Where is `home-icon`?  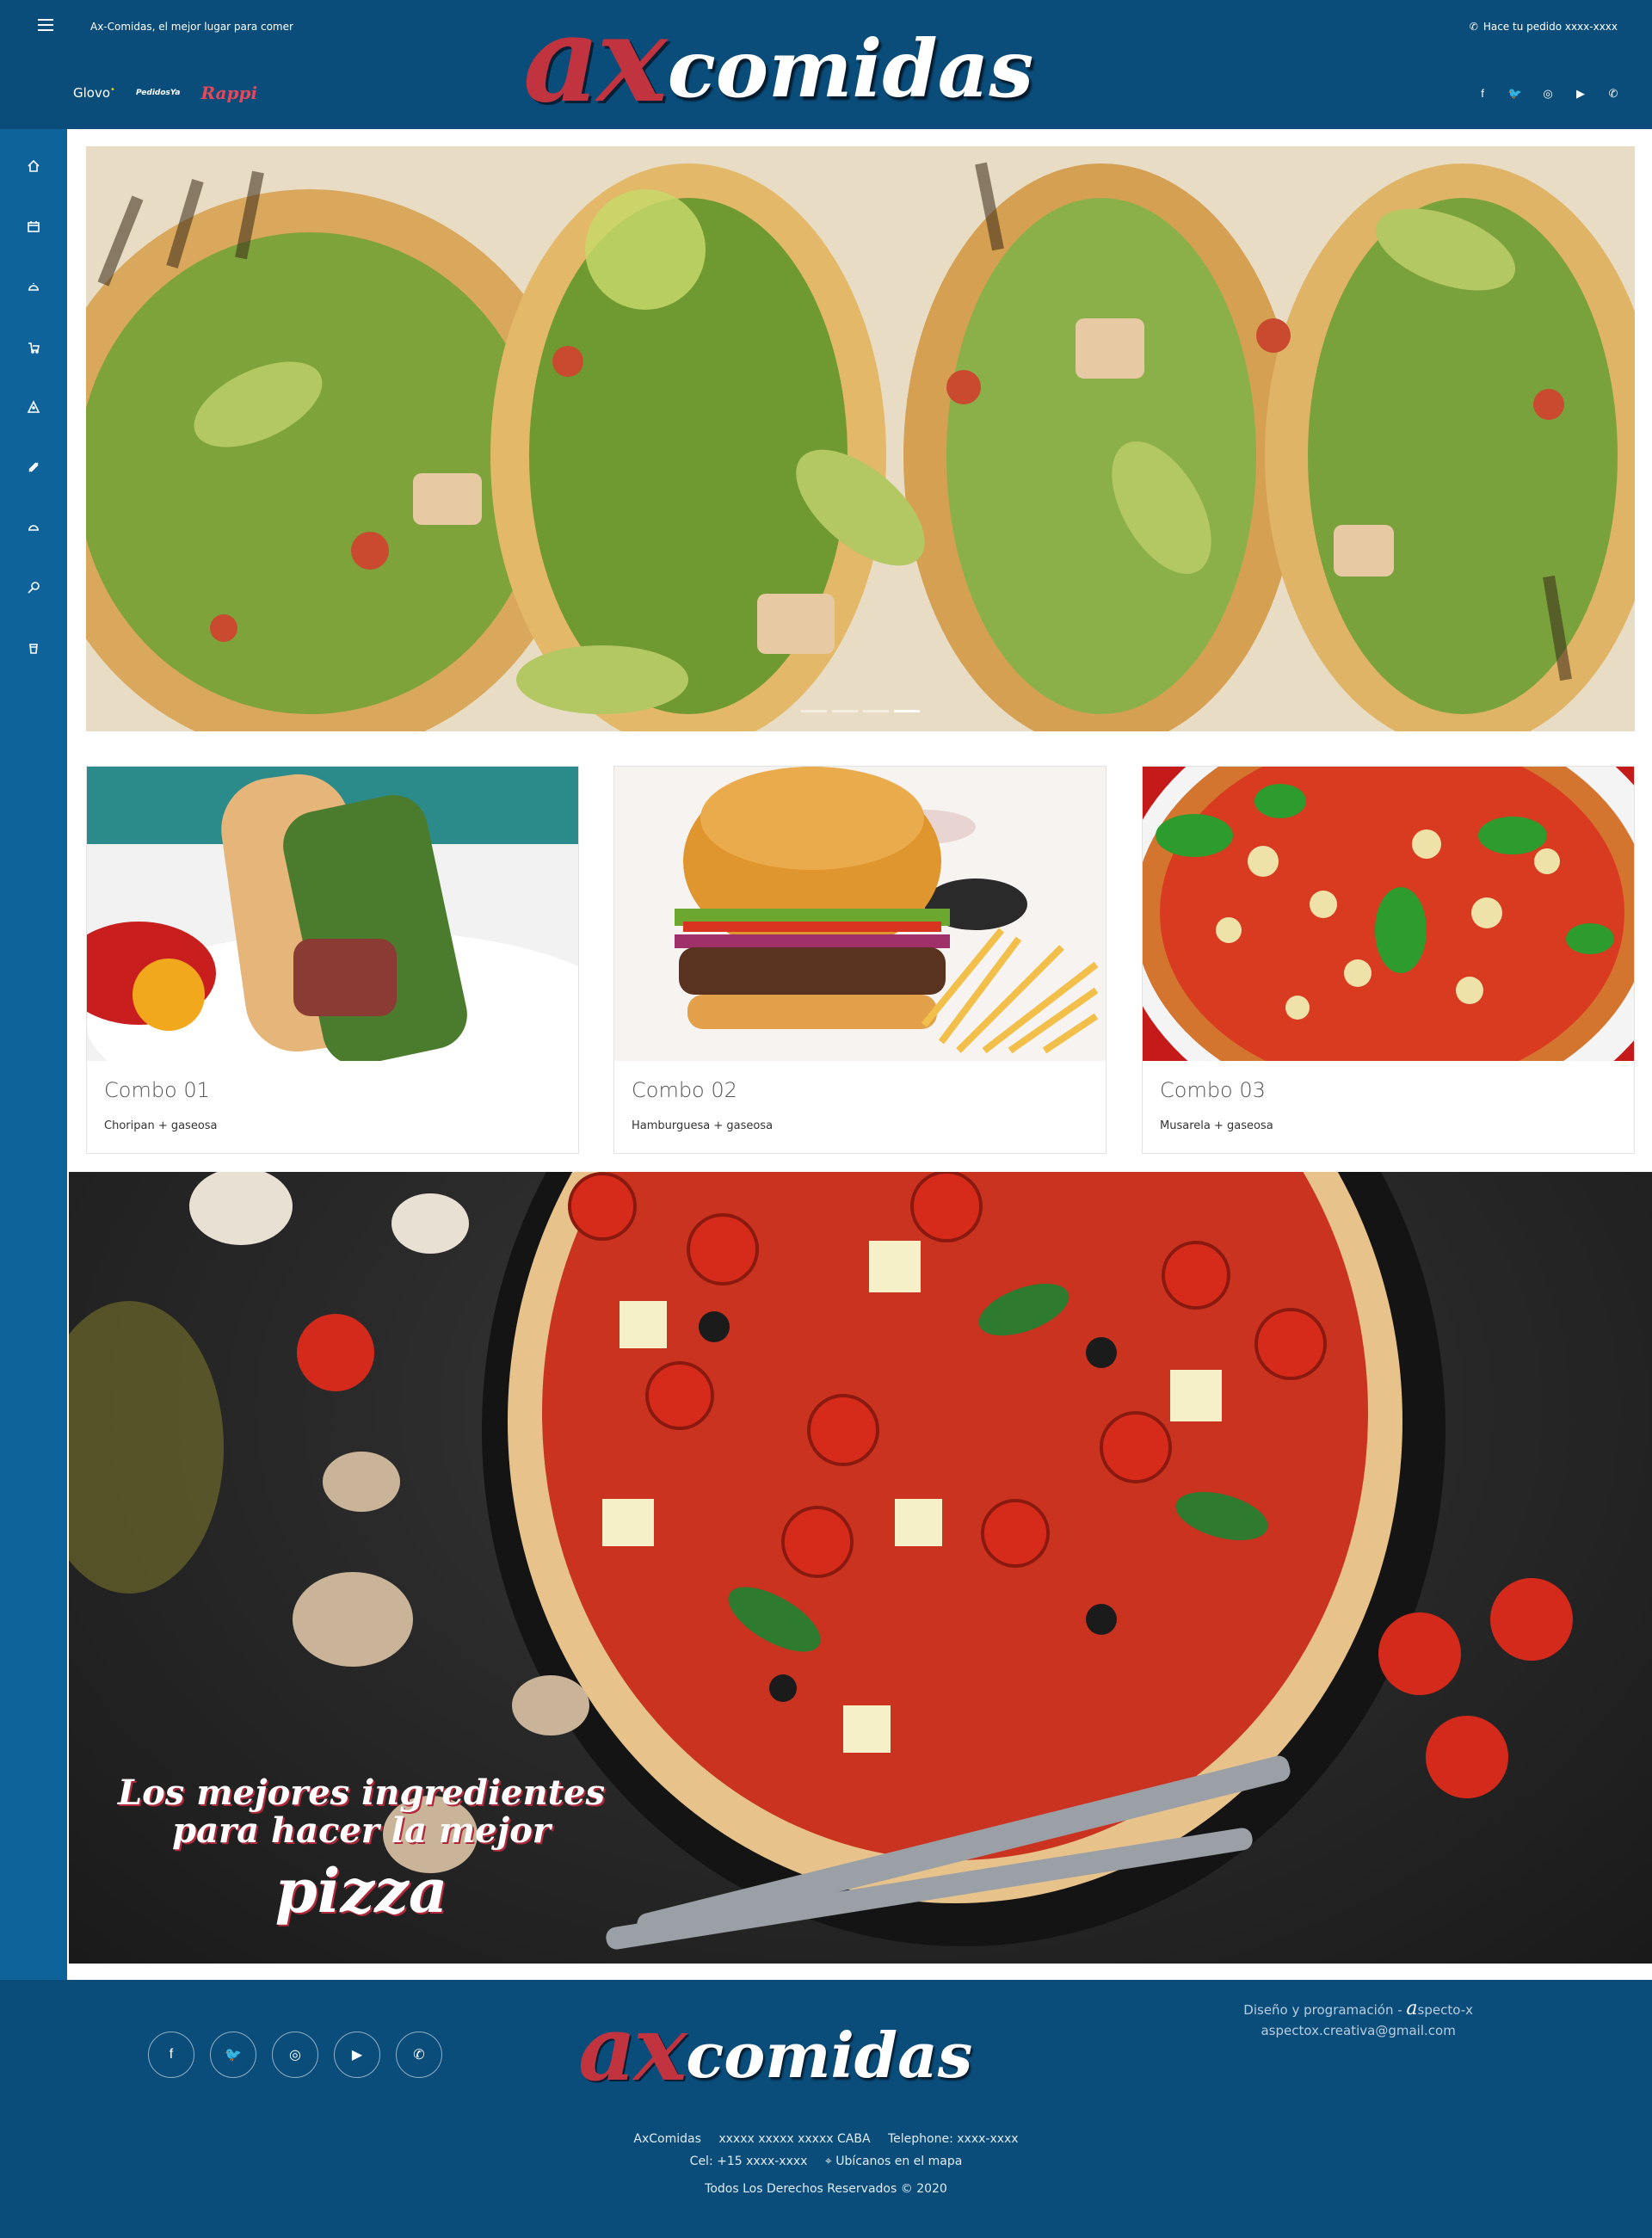
home-icon is located at coordinates (33, 166).